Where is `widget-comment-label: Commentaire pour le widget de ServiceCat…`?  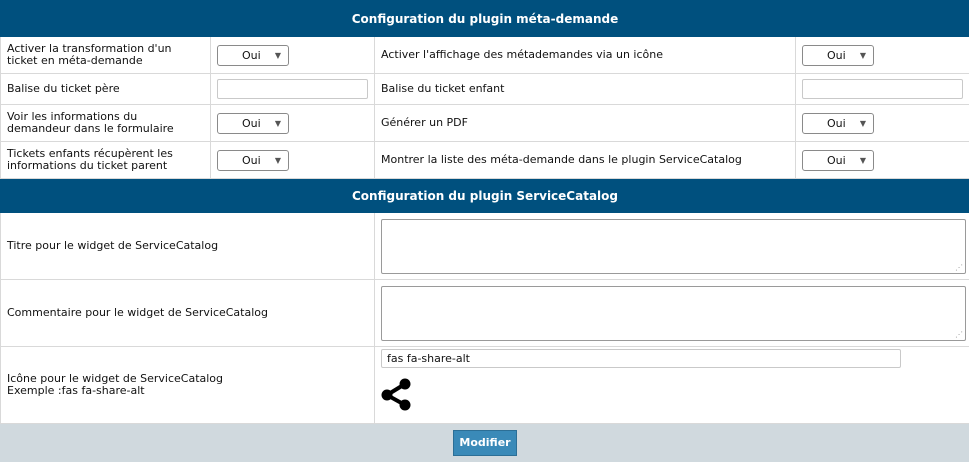 widget-comment-label: Commentaire pour le widget de ServiceCat… is located at coordinates (188, 313).